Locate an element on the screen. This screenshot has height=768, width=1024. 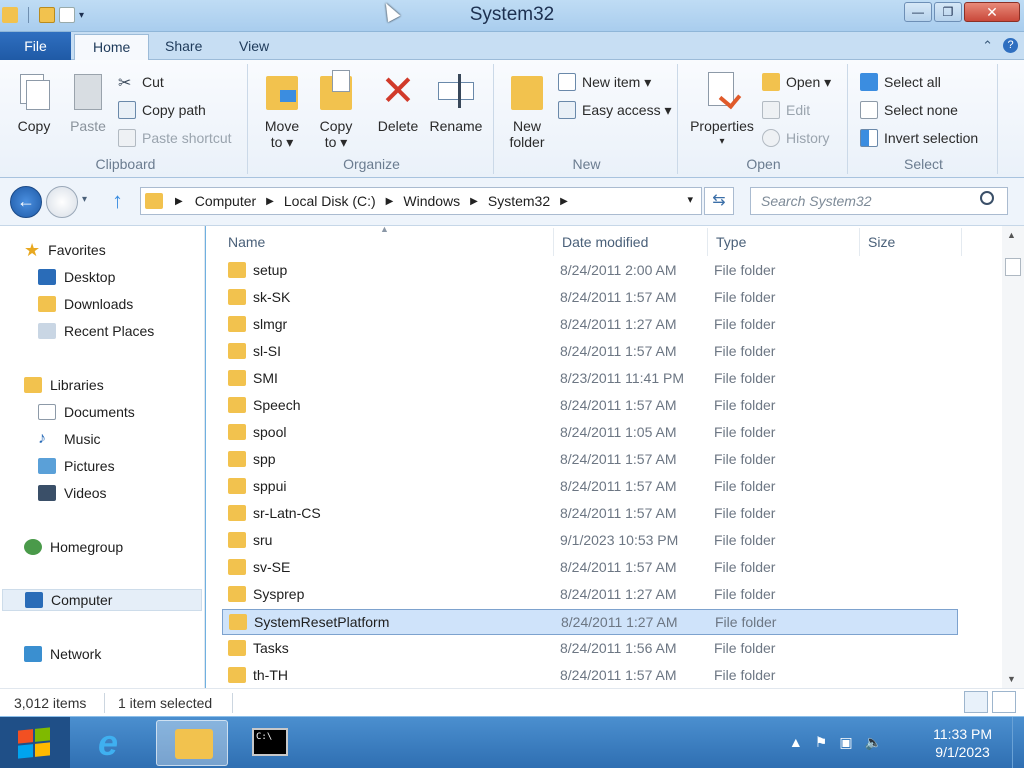
nav-music: ♪ Music is located at coordinates (69, 439).